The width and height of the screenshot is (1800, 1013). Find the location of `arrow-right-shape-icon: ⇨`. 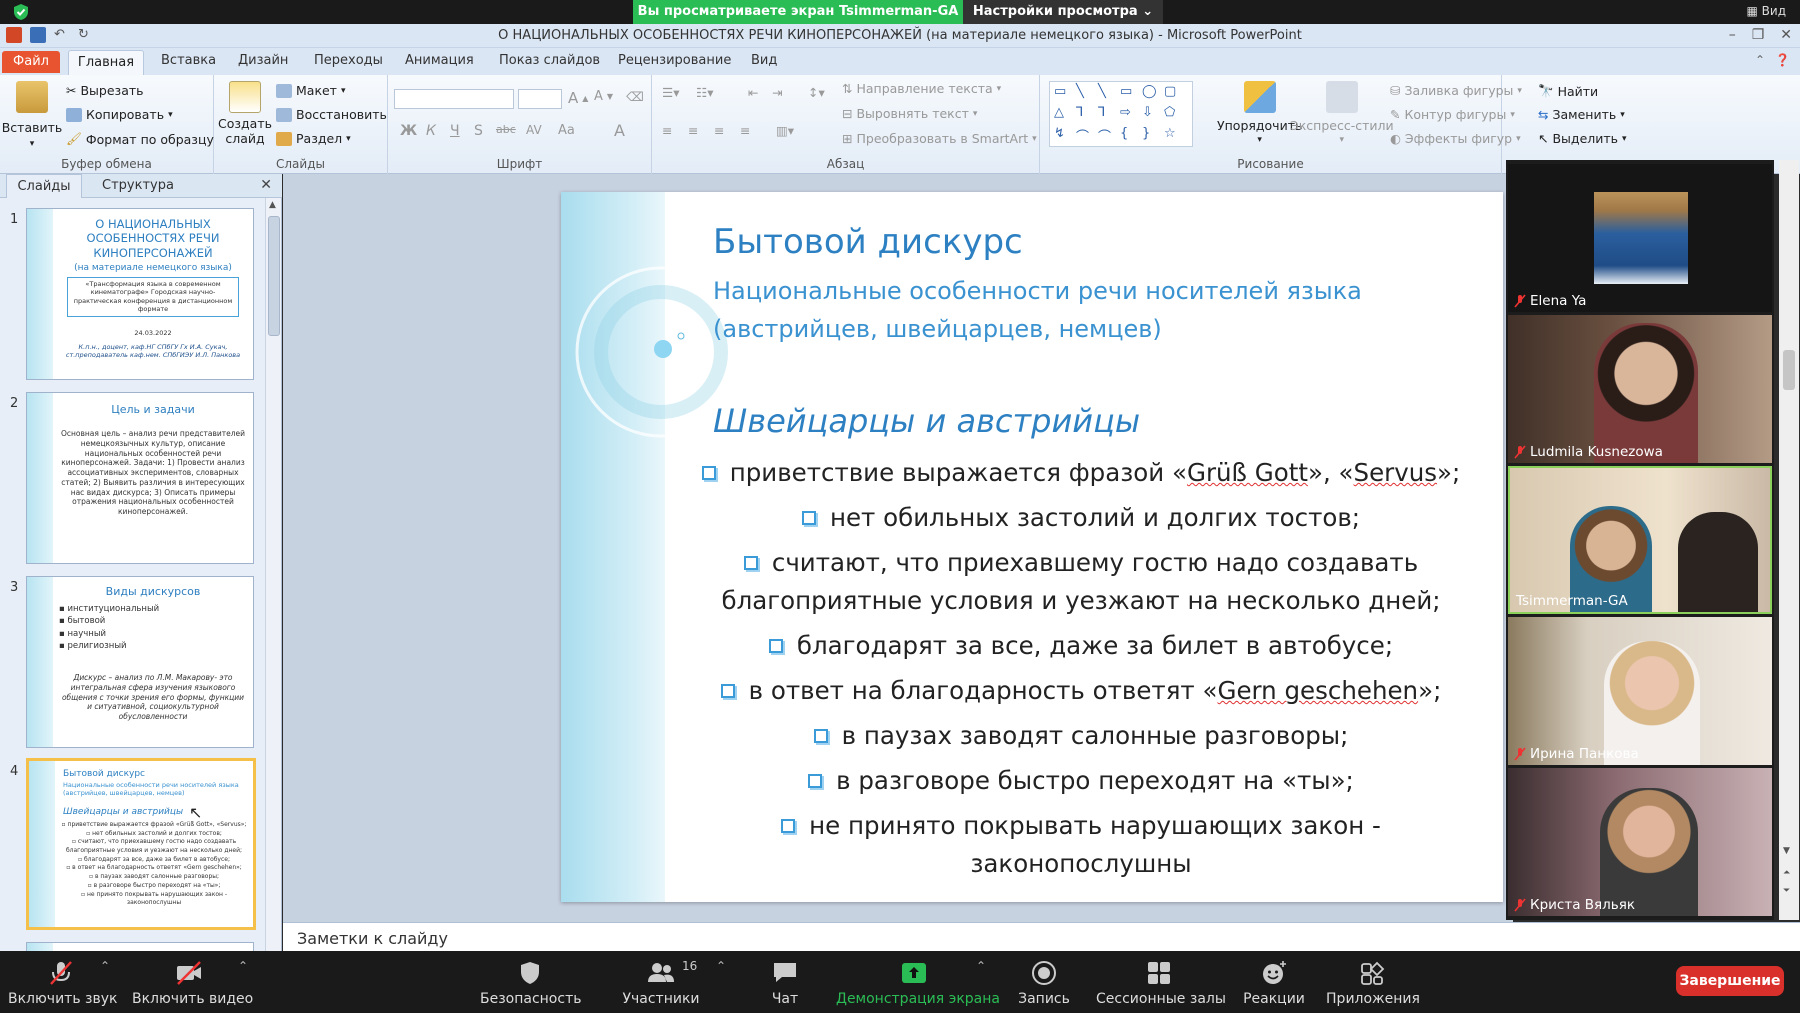

arrow-right-shape-icon: ⇨ is located at coordinates (1125, 112).